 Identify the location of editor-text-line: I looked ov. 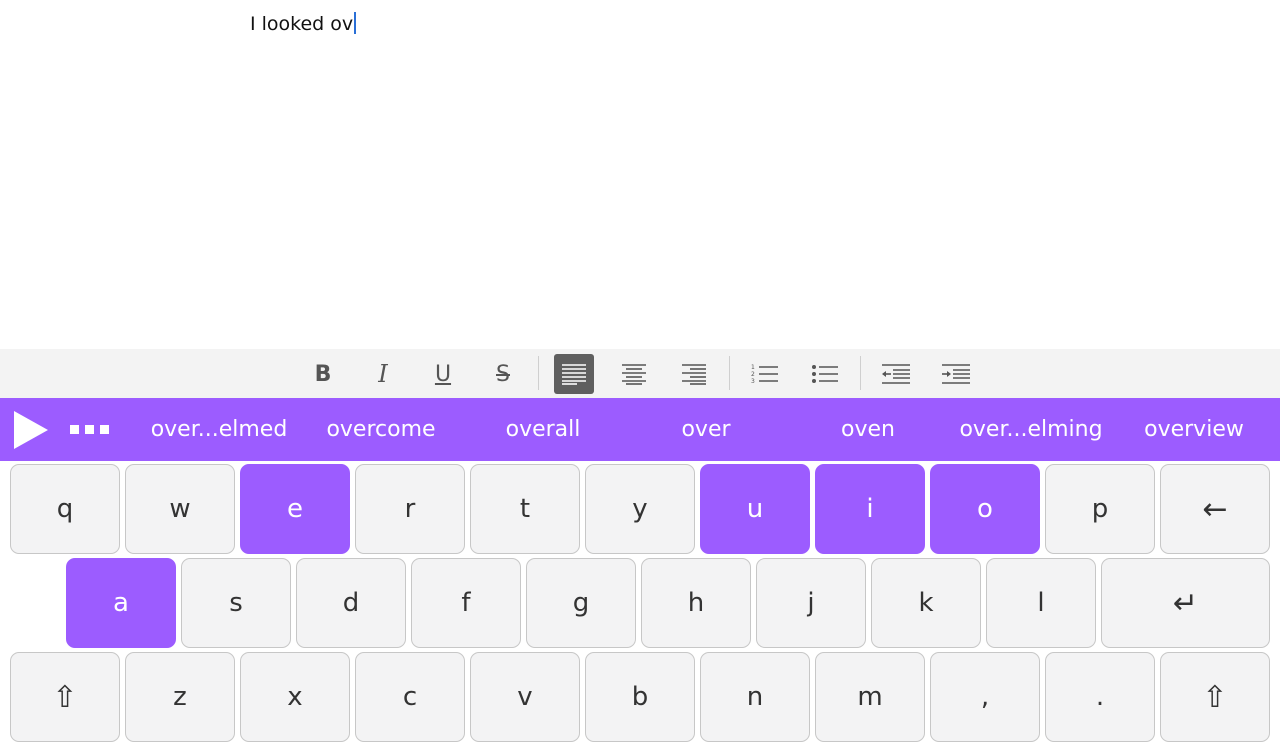
(303, 23).